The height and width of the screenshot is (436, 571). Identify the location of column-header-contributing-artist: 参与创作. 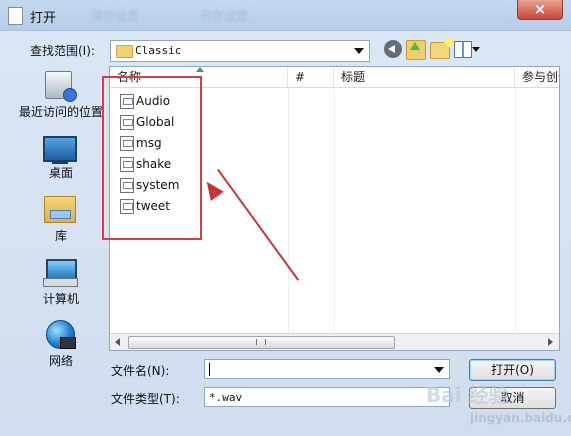
(537, 77).